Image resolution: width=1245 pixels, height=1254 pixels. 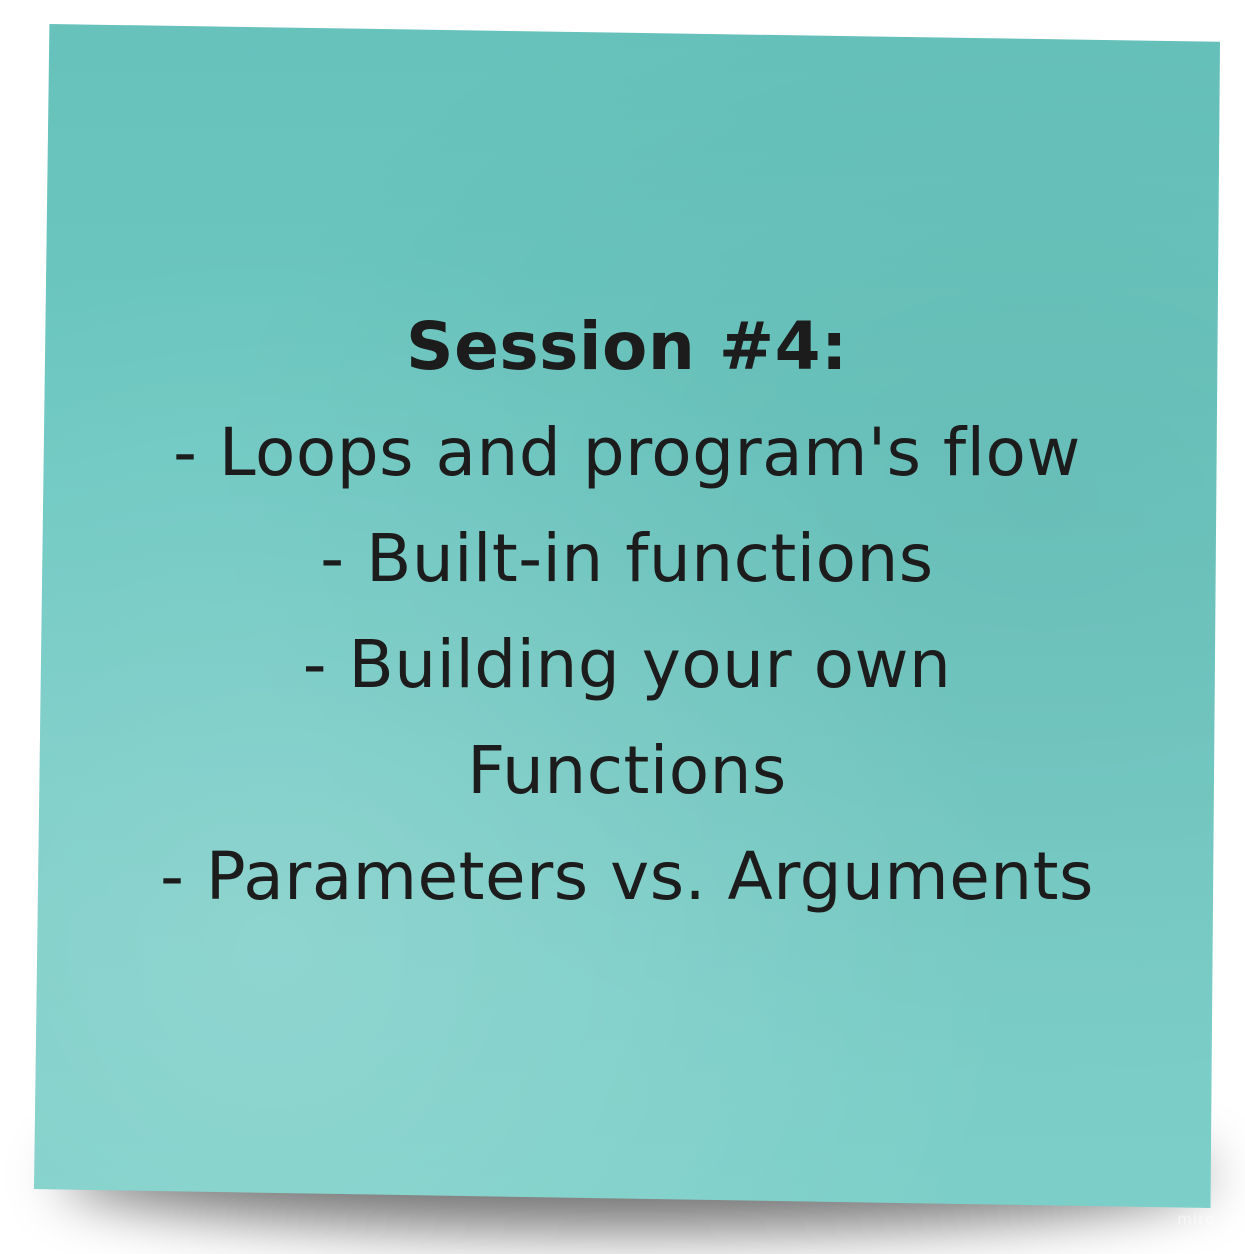 What do you see at coordinates (1196, 1219) in the screenshot?
I see `miro-watermark: miro` at bounding box center [1196, 1219].